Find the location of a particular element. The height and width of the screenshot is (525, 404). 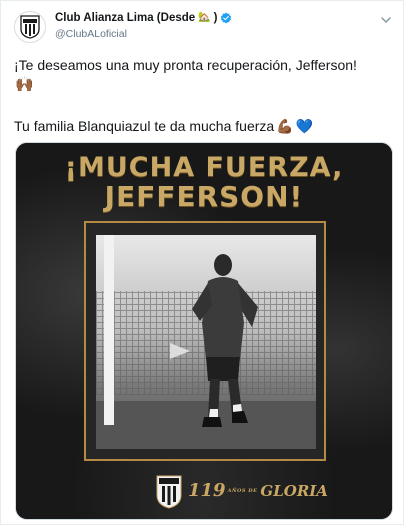

headline-line1: ¡MUCHA FUERZA, is located at coordinates (204, 167).